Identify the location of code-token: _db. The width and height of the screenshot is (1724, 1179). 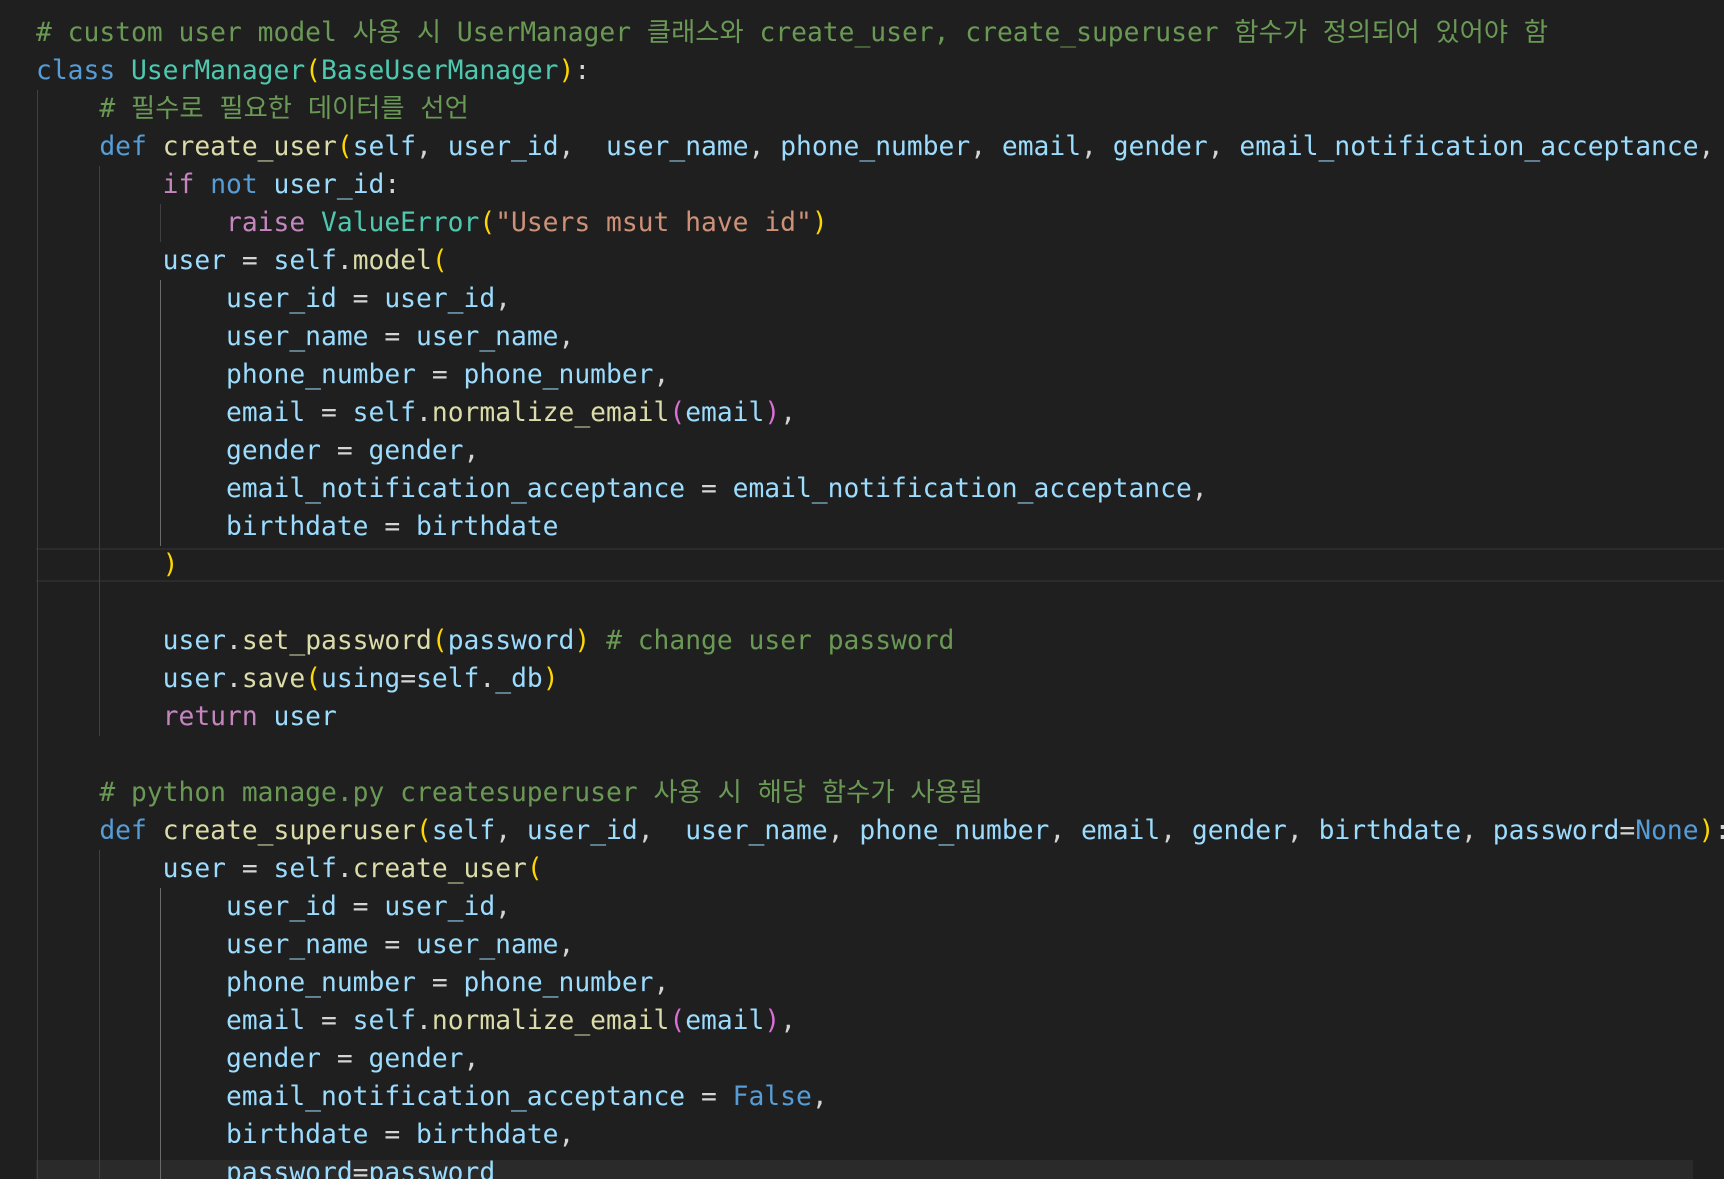
(519, 679).